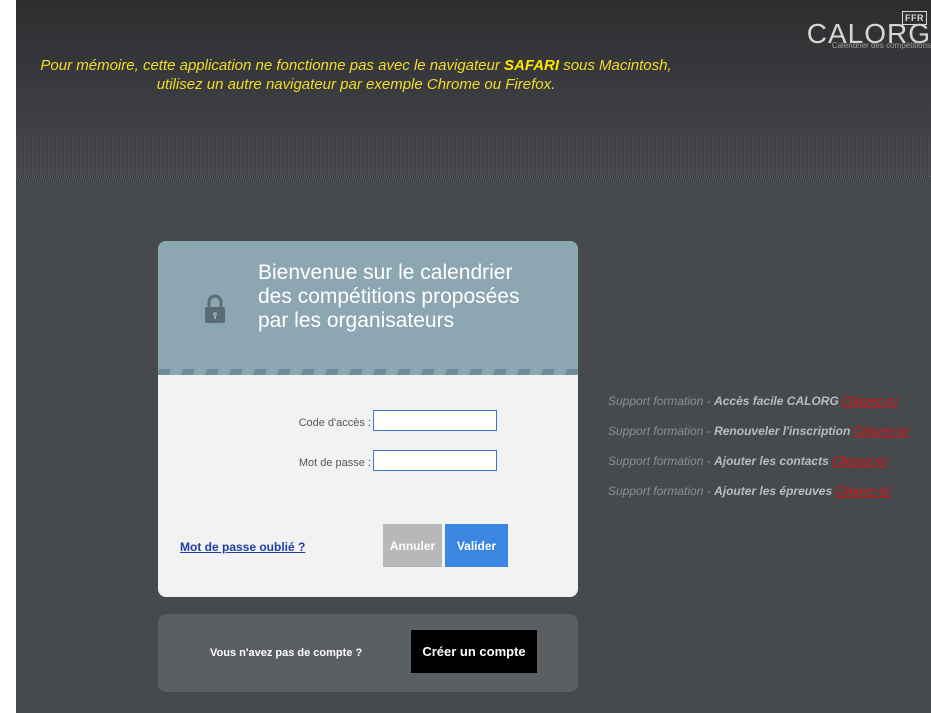  What do you see at coordinates (334, 423) in the screenshot?
I see `access-code-label: Code d'accès :` at bounding box center [334, 423].